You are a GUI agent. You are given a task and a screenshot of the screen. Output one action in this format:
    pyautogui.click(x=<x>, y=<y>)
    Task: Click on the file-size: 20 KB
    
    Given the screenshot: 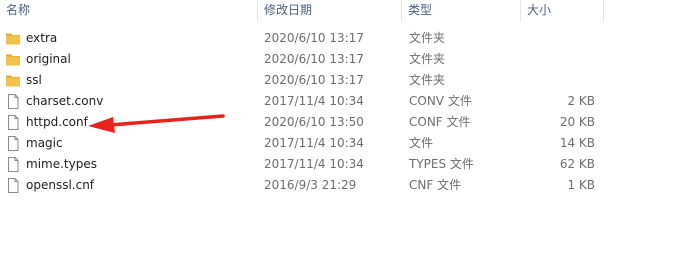 What is the action you would take?
    pyautogui.click(x=577, y=122)
    